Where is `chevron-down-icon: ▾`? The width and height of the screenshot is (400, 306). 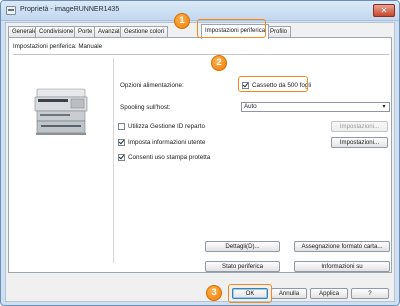
chevron-down-icon: ▾ is located at coordinates (384, 107).